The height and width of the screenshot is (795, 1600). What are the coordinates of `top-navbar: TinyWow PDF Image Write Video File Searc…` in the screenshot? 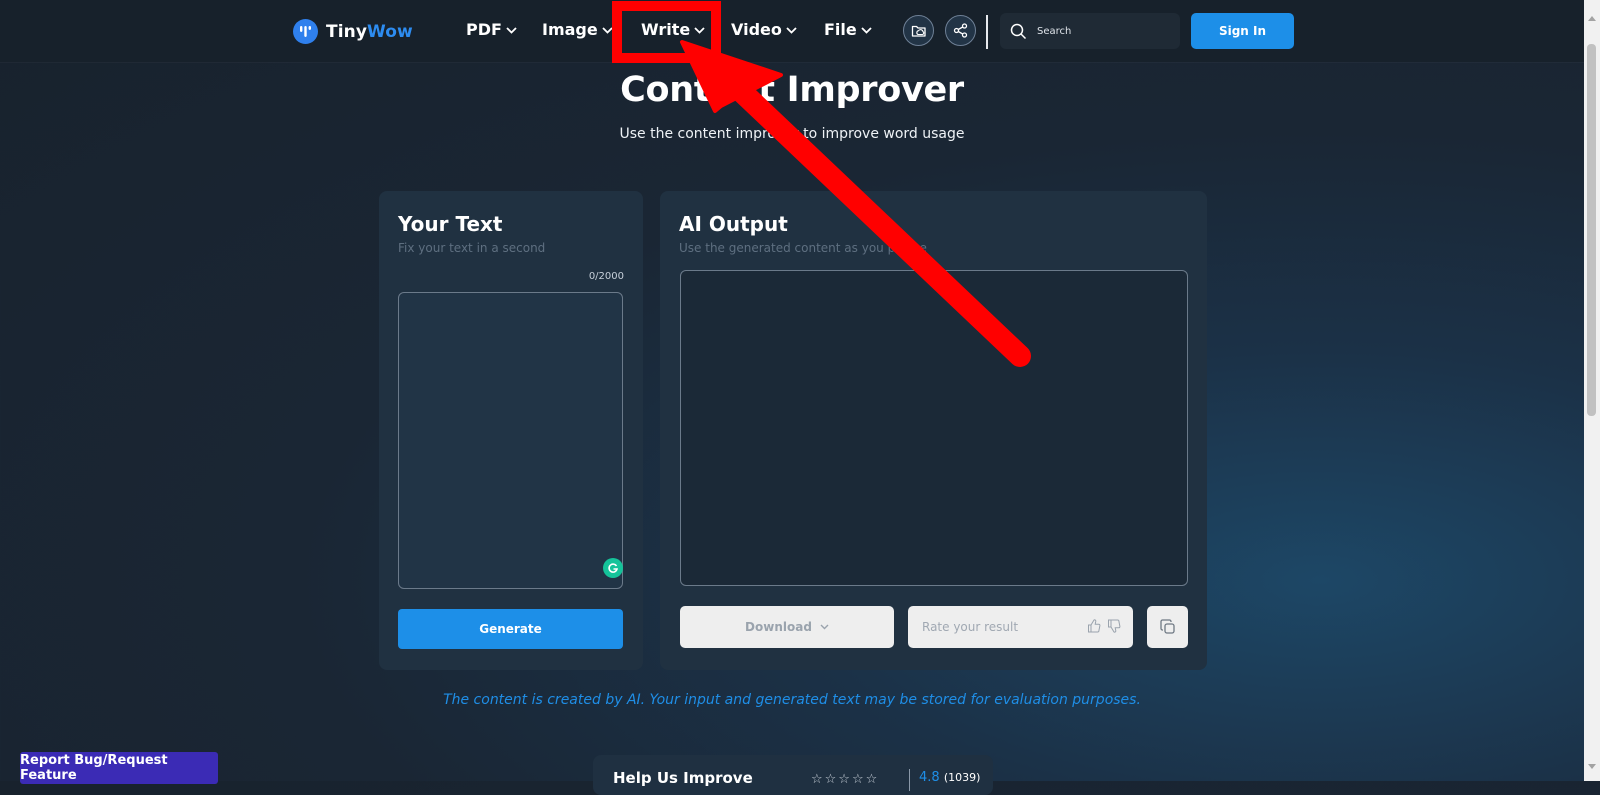 It's located at (792, 31).